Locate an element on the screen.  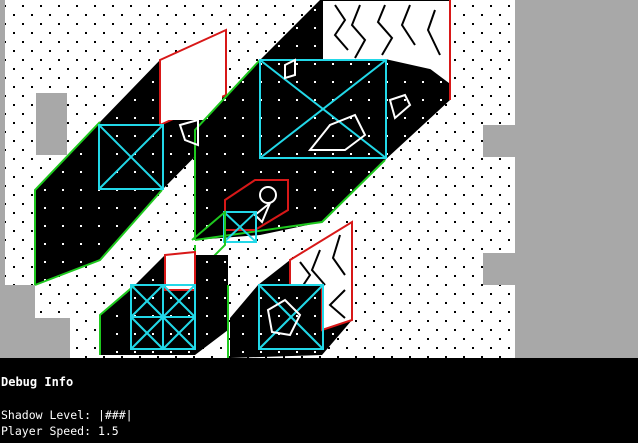
shadow-level-line: Shadow Level: |###| is located at coordinates (67, 415).